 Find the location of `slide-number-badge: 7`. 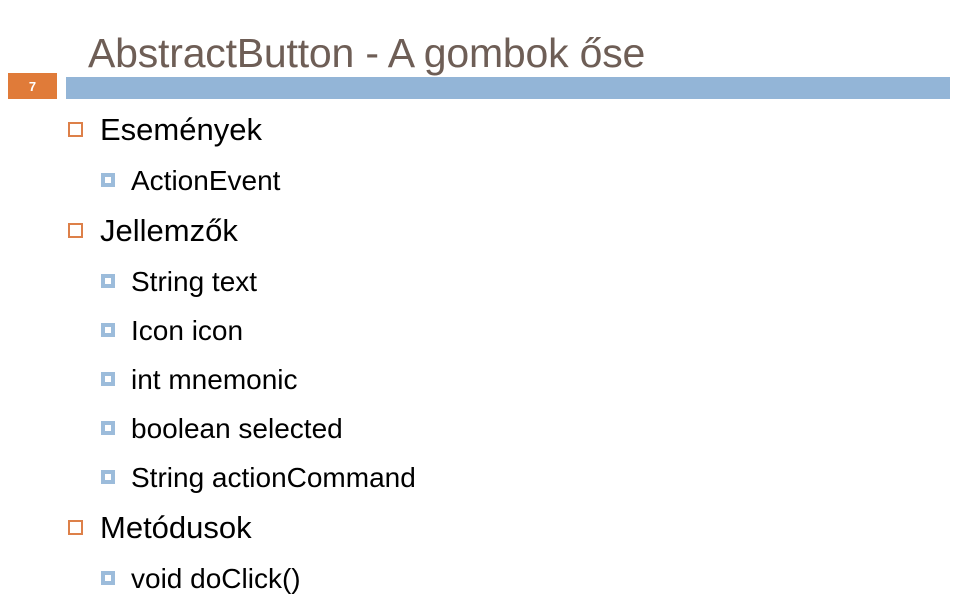

slide-number-badge: 7 is located at coordinates (32, 86).